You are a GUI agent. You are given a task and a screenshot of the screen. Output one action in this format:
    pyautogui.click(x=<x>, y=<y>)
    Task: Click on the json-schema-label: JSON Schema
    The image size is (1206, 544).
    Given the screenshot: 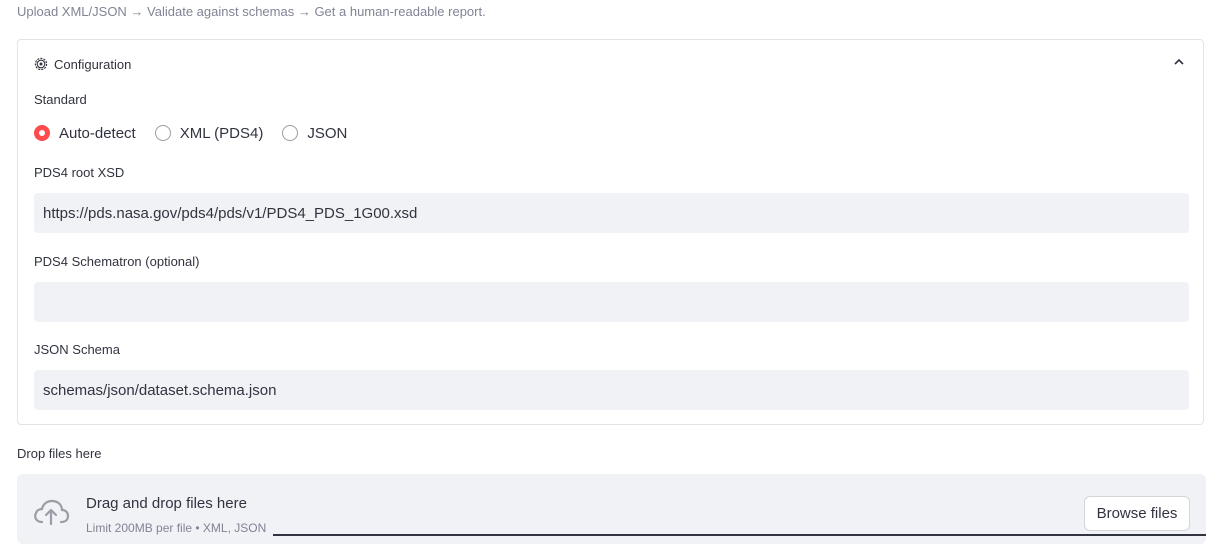 What is the action you would take?
    pyautogui.click(x=77, y=349)
    